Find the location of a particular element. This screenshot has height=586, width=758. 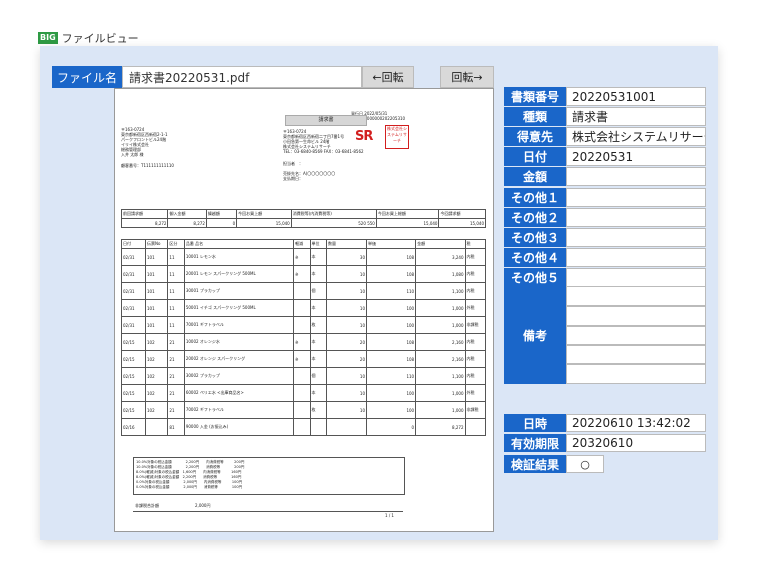

window-title: BIG ファイルビュー is located at coordinates (88, 38).